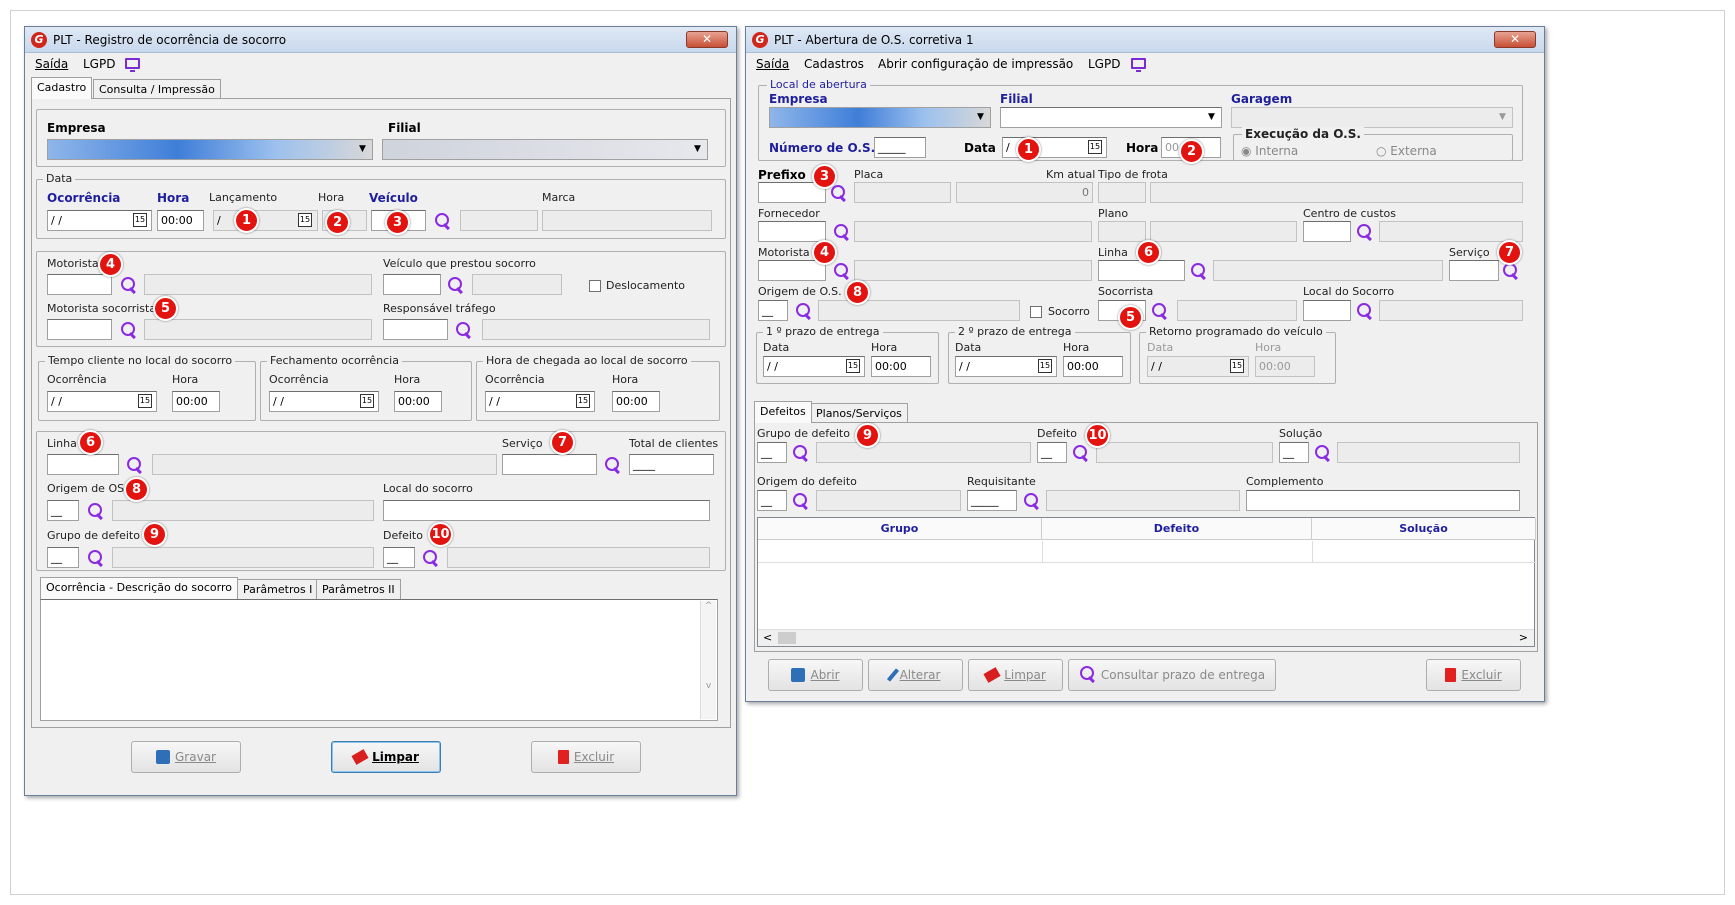  What do you see at coordinates (79, 329) in the screenshot?
I see `motorista-socorrista-input` at bounding box center [79, 329].